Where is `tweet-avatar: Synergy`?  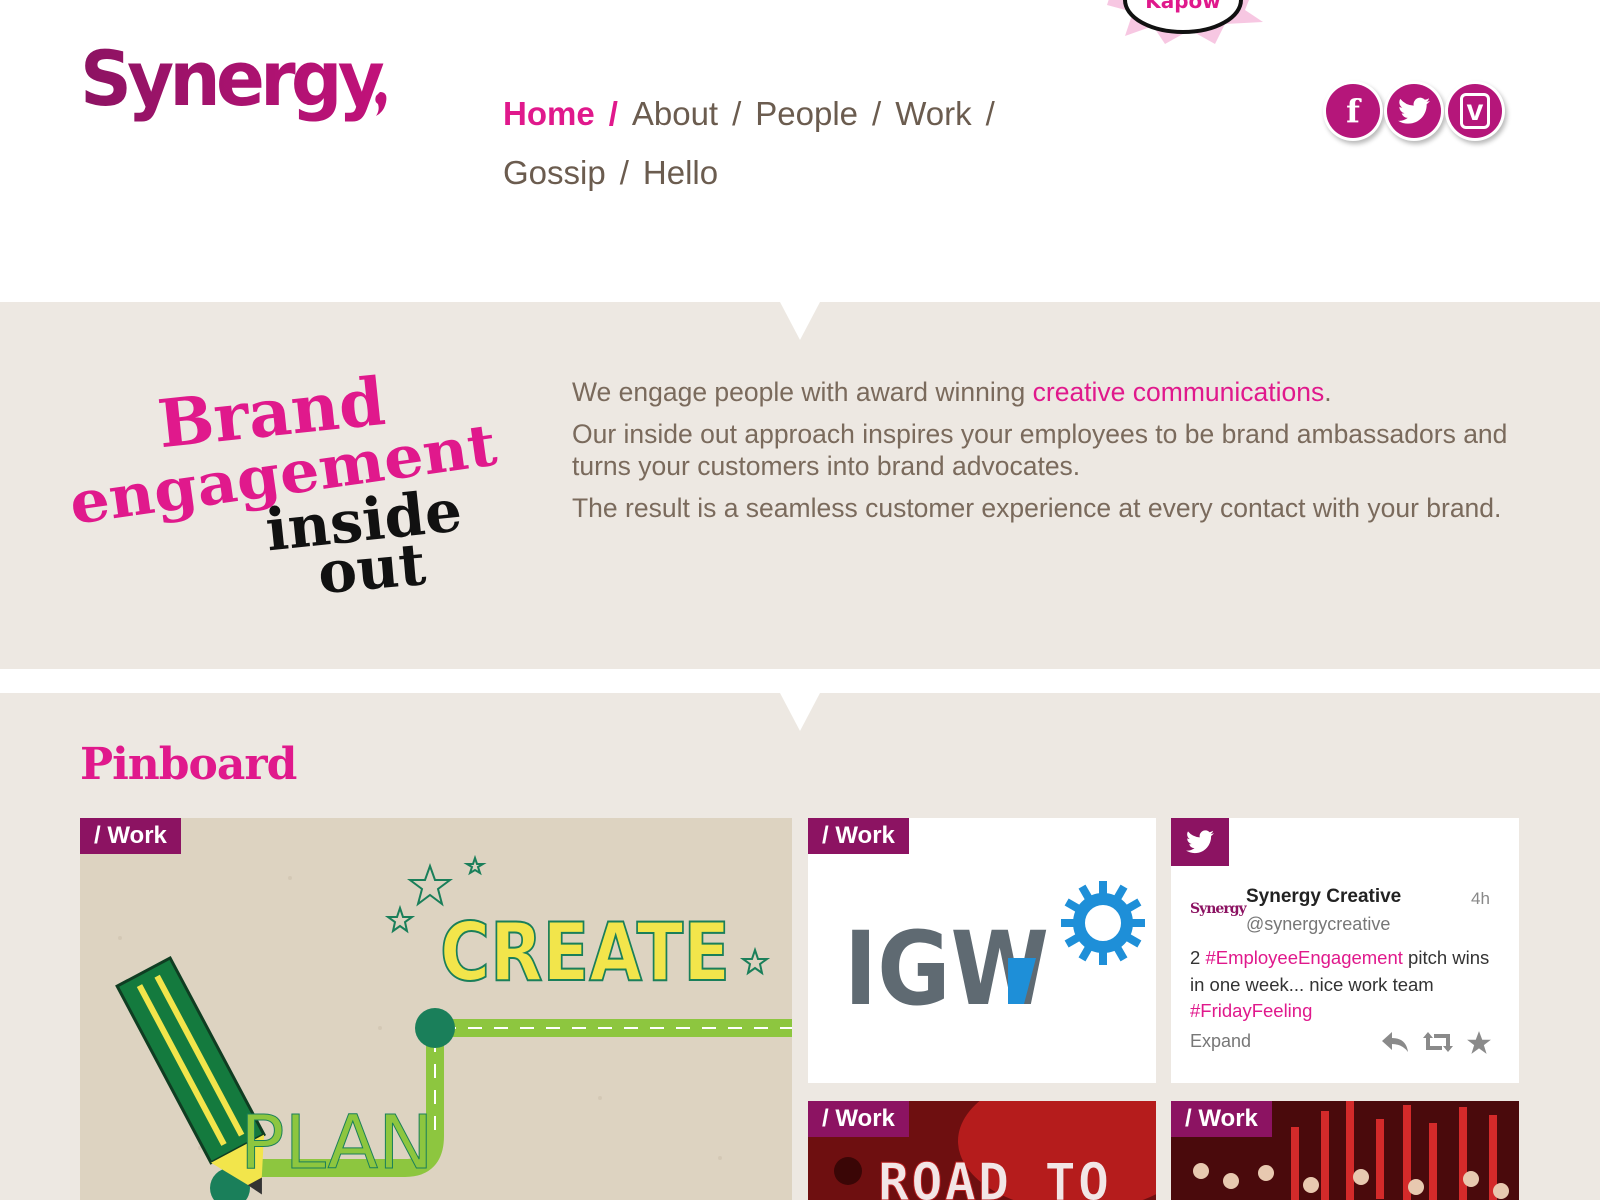 tweet-avatar: Synergy is located at coordinates (1218, 909).